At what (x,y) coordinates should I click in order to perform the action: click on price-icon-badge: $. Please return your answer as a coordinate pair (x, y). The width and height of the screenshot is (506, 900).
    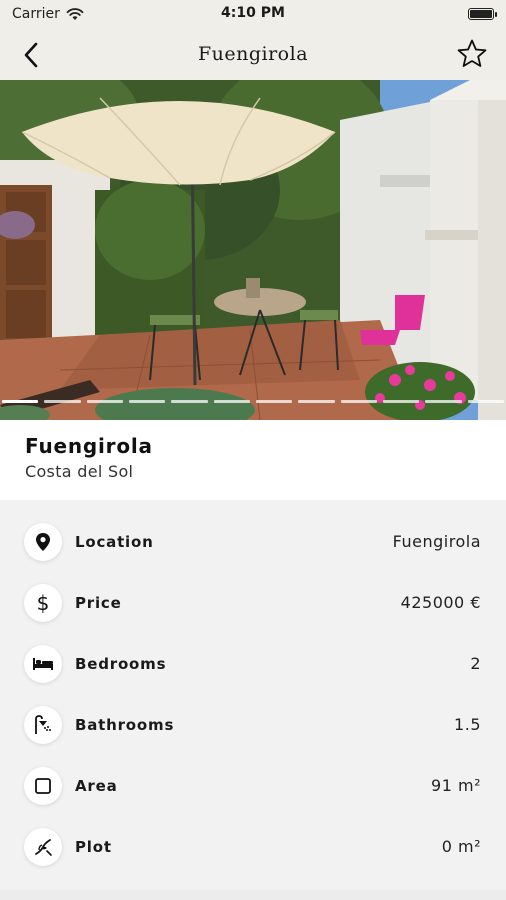
    Looking at the image, I should click on (43, 602).